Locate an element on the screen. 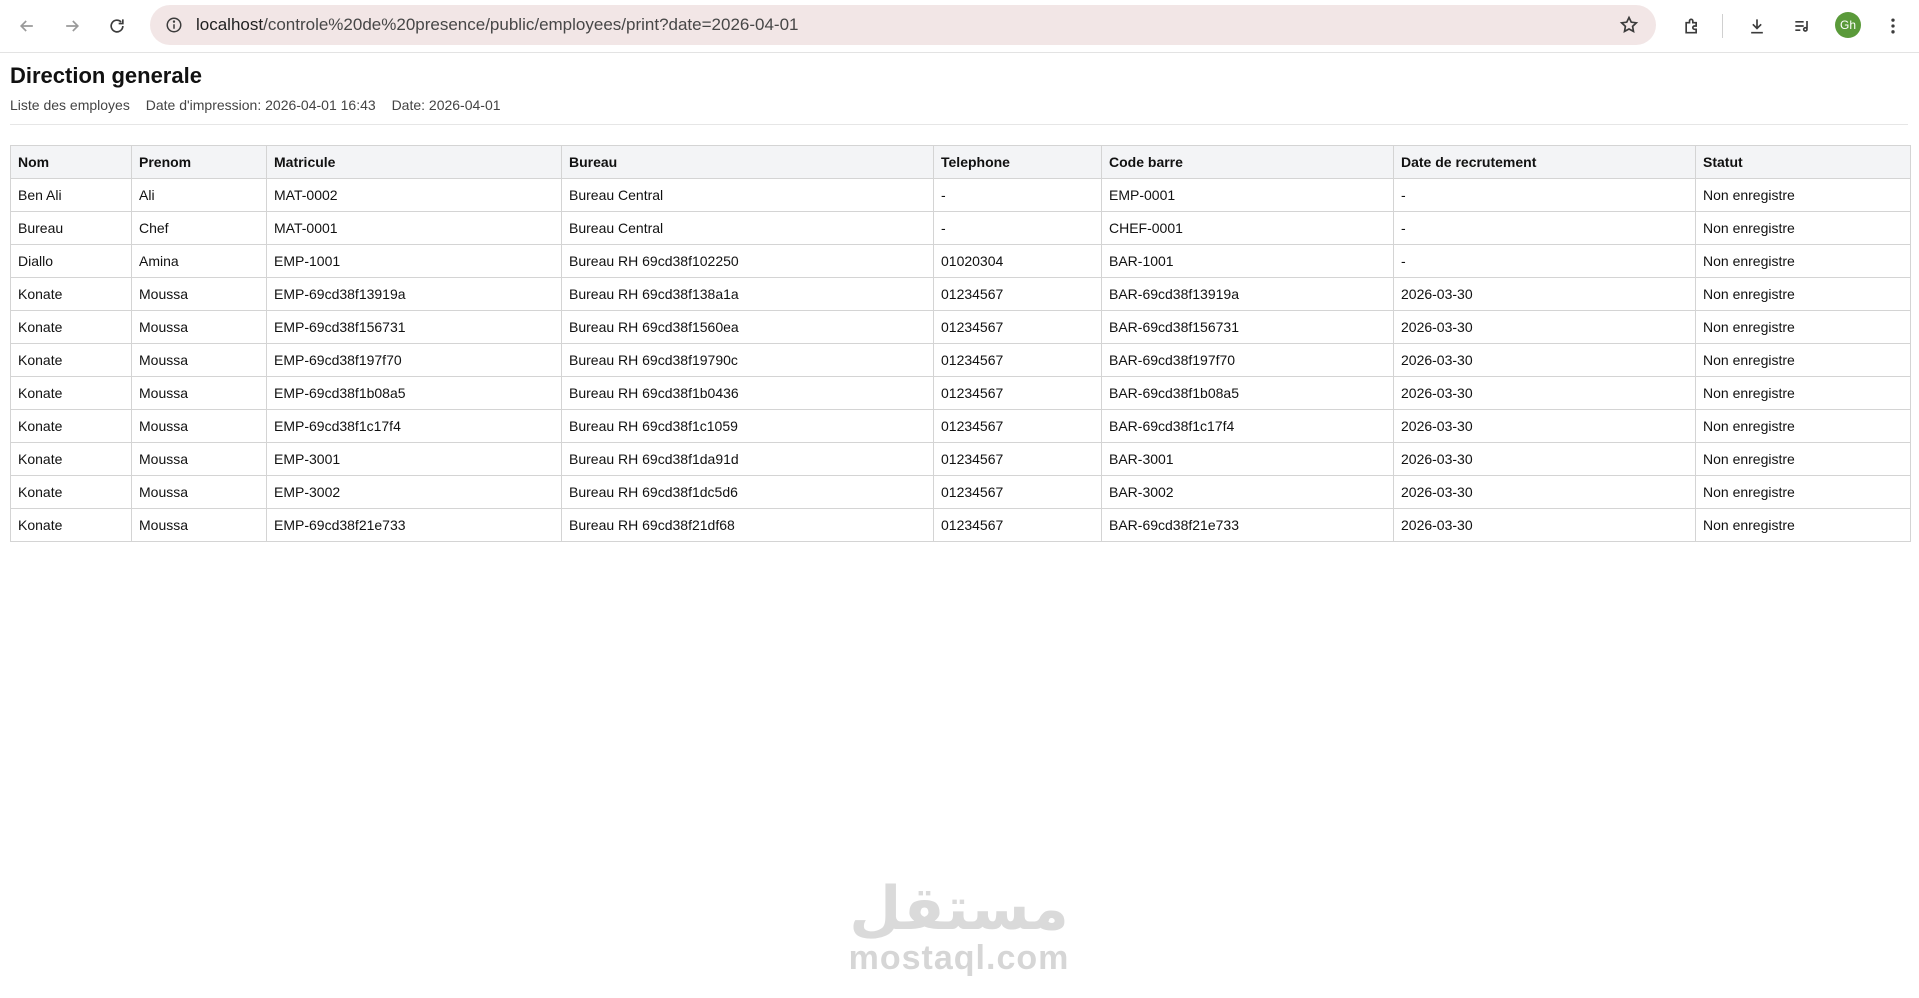 The width and height of the screenshot is (1919, 998). cell-matricule: EMP-69cd38f1c17f4 is located at coordinates (414, 426).